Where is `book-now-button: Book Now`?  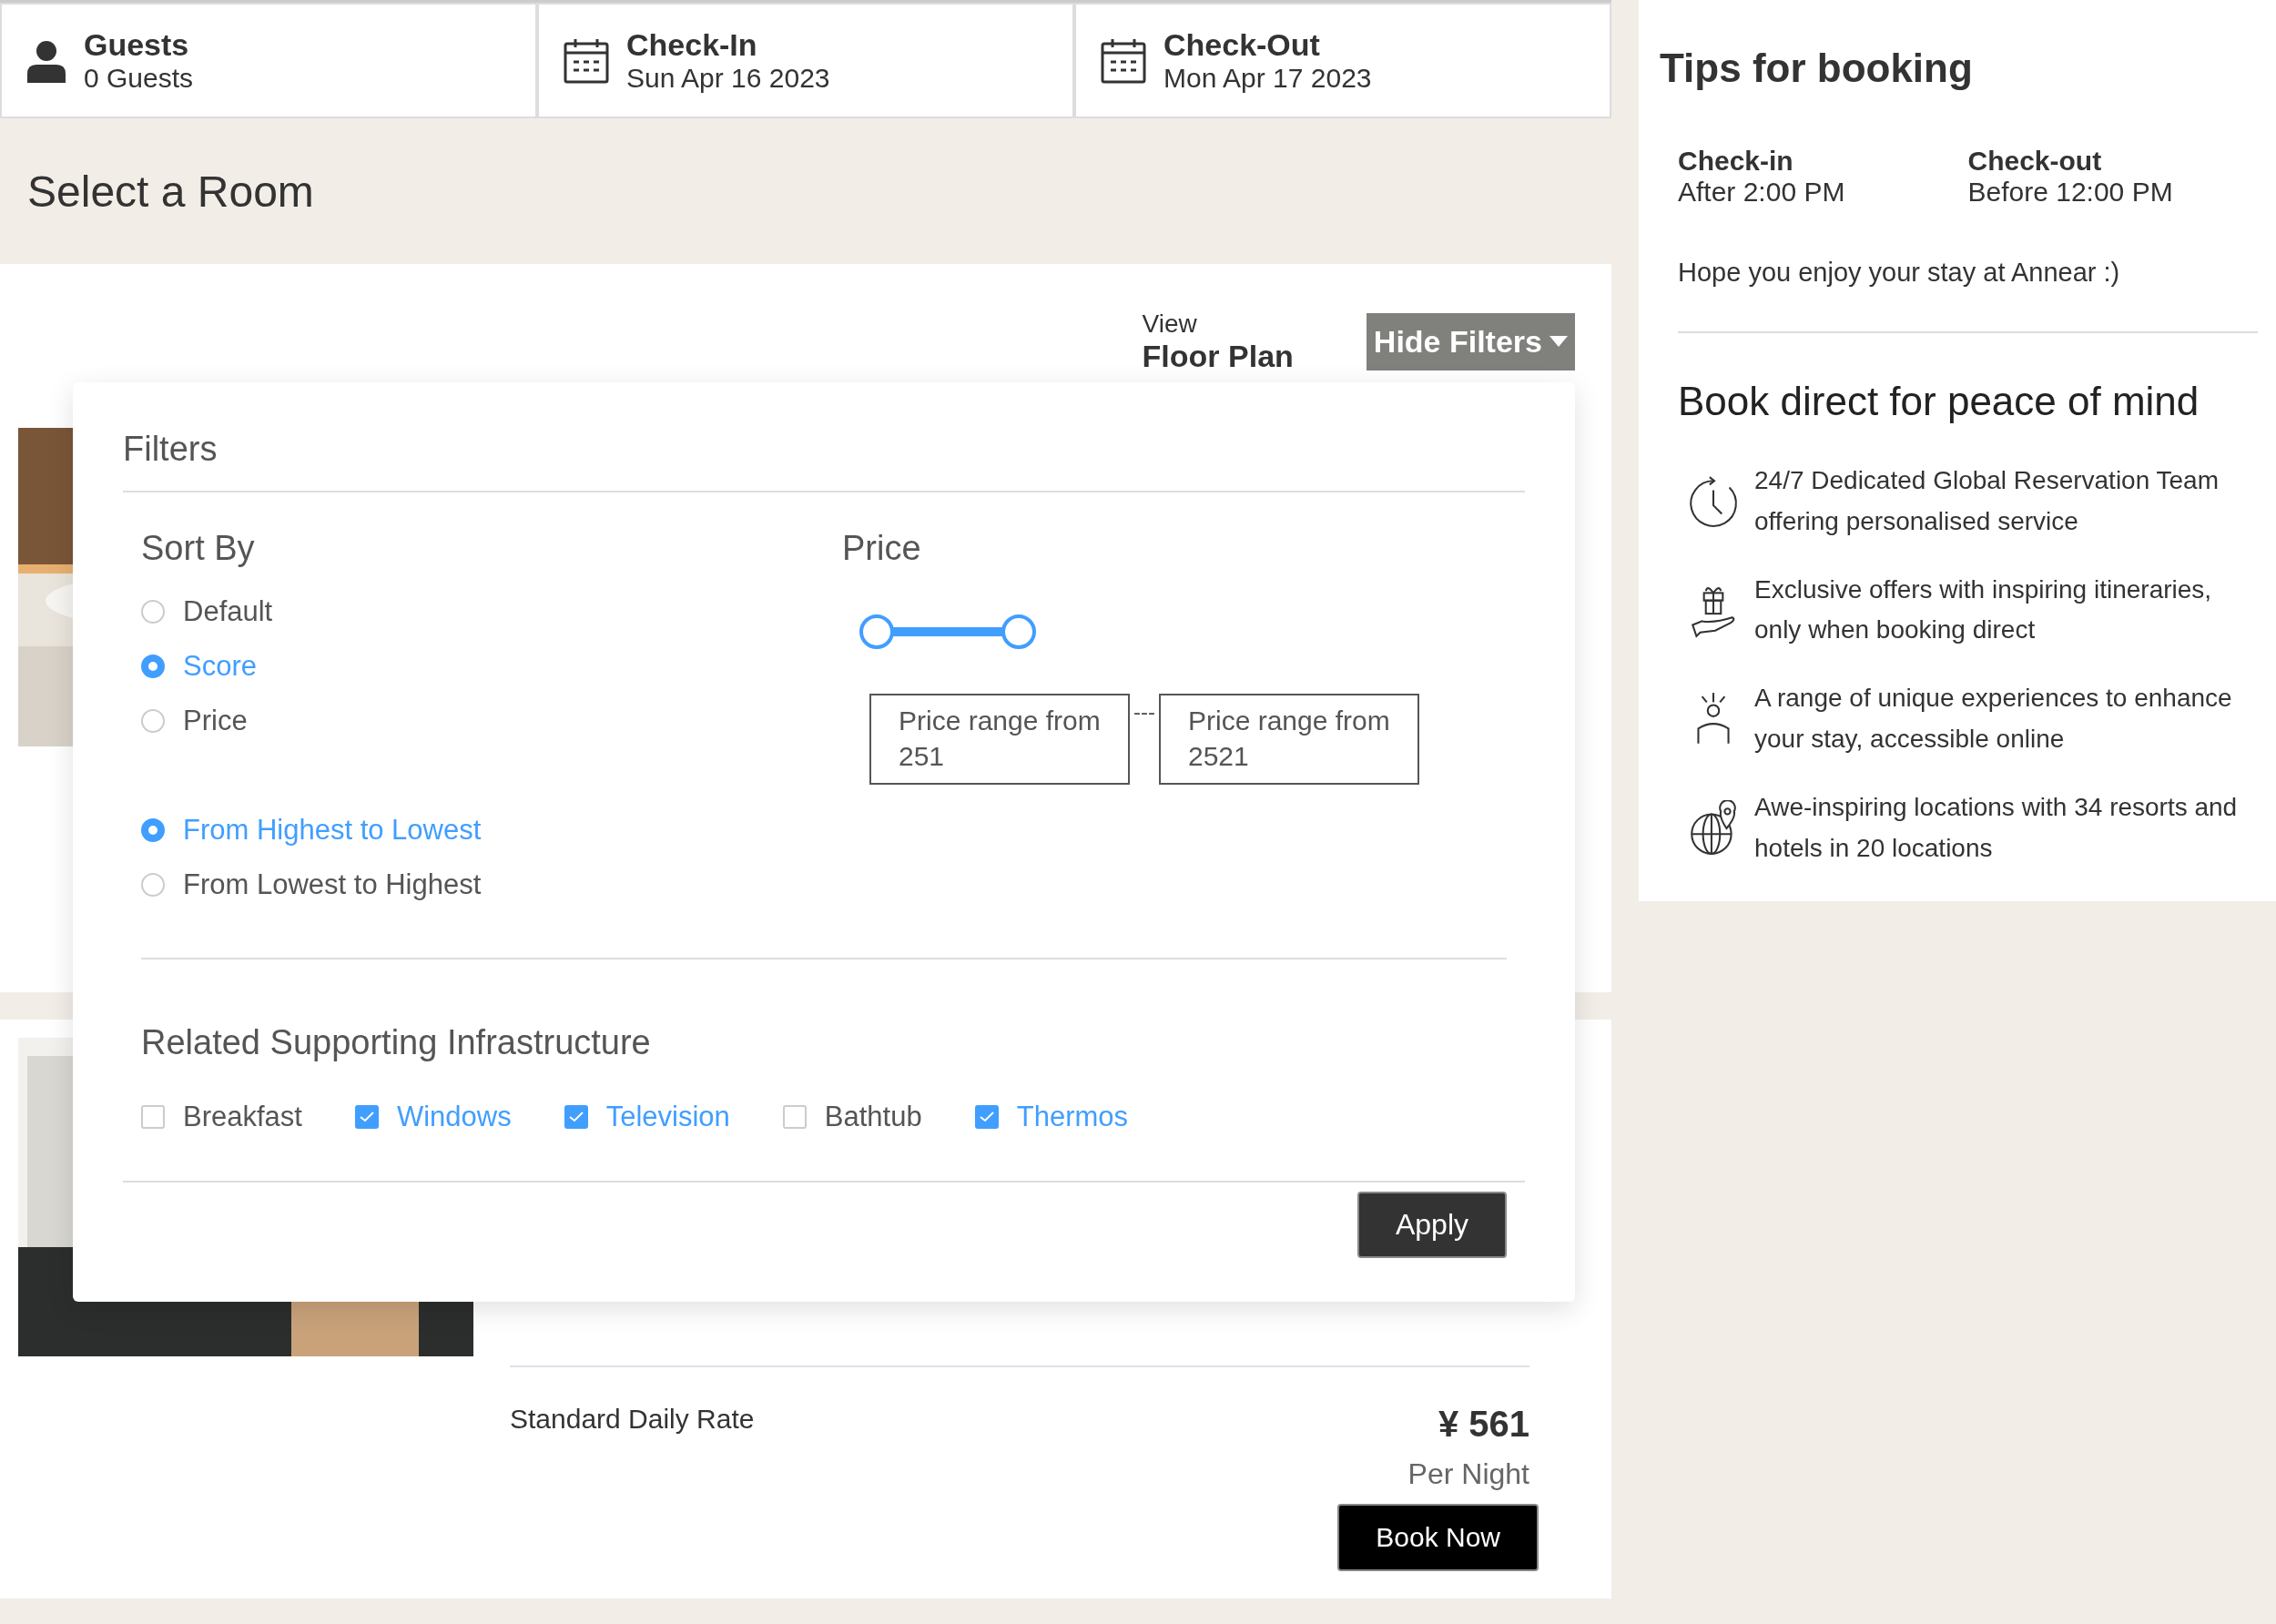 book-now-button: Book Now is located at coordinates (1438, 1537).